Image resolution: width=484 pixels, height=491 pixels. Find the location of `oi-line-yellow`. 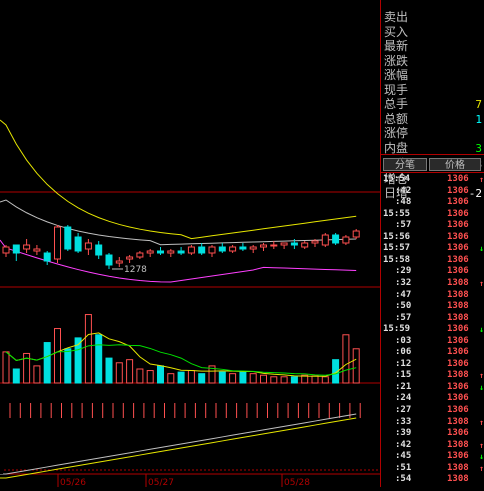

oi-line-yellow is located at coordinates (178, 448).